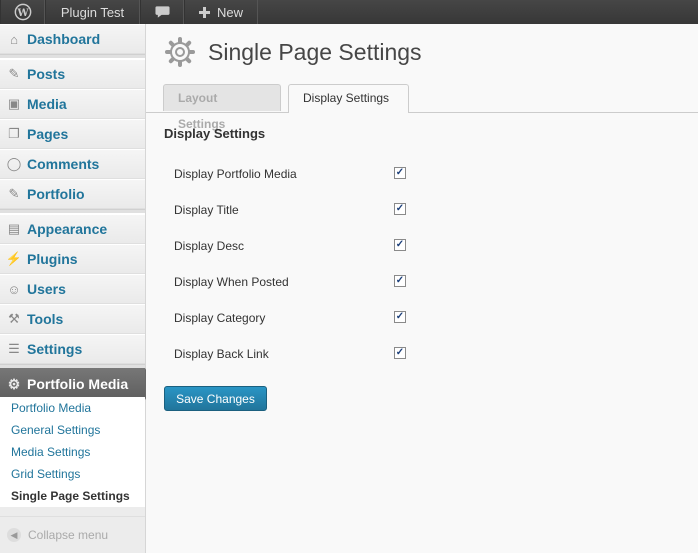 This screenshot has width=698, height=553. What do you see at coordinates (221, 354) in the screenshot?
I see `option-label: Display Back Link` at bounding box center [221, 354].